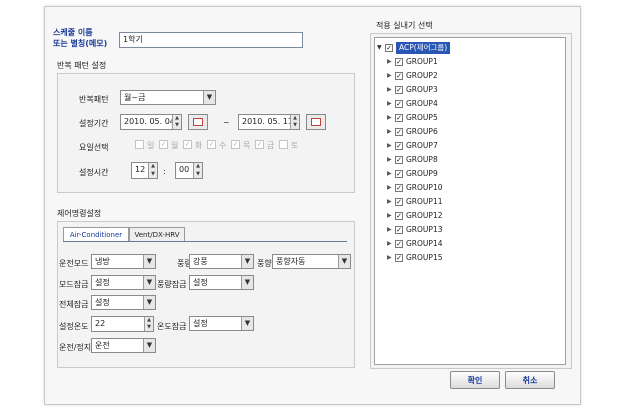 This screenshot has width=620, height=409. Describe the element at coordinates (135, 97) in the screenshot. I see `pattern-value: 월~금` at that location.